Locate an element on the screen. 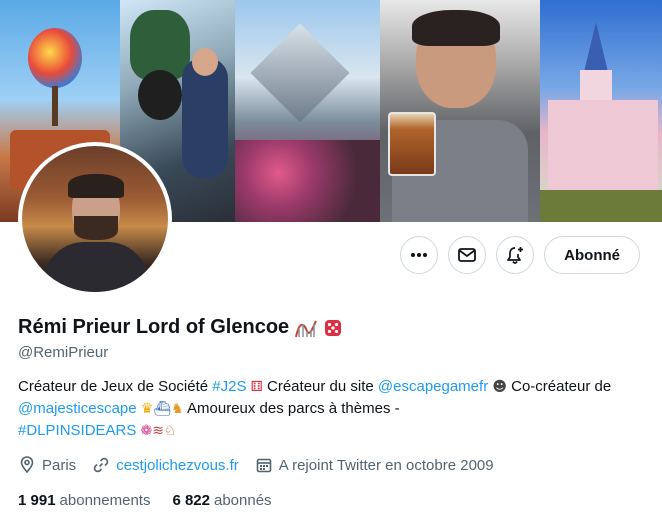 The height and width of the screenshot is (515, 662). mention-link: @majesticescape is located at coordinates (77, 408).